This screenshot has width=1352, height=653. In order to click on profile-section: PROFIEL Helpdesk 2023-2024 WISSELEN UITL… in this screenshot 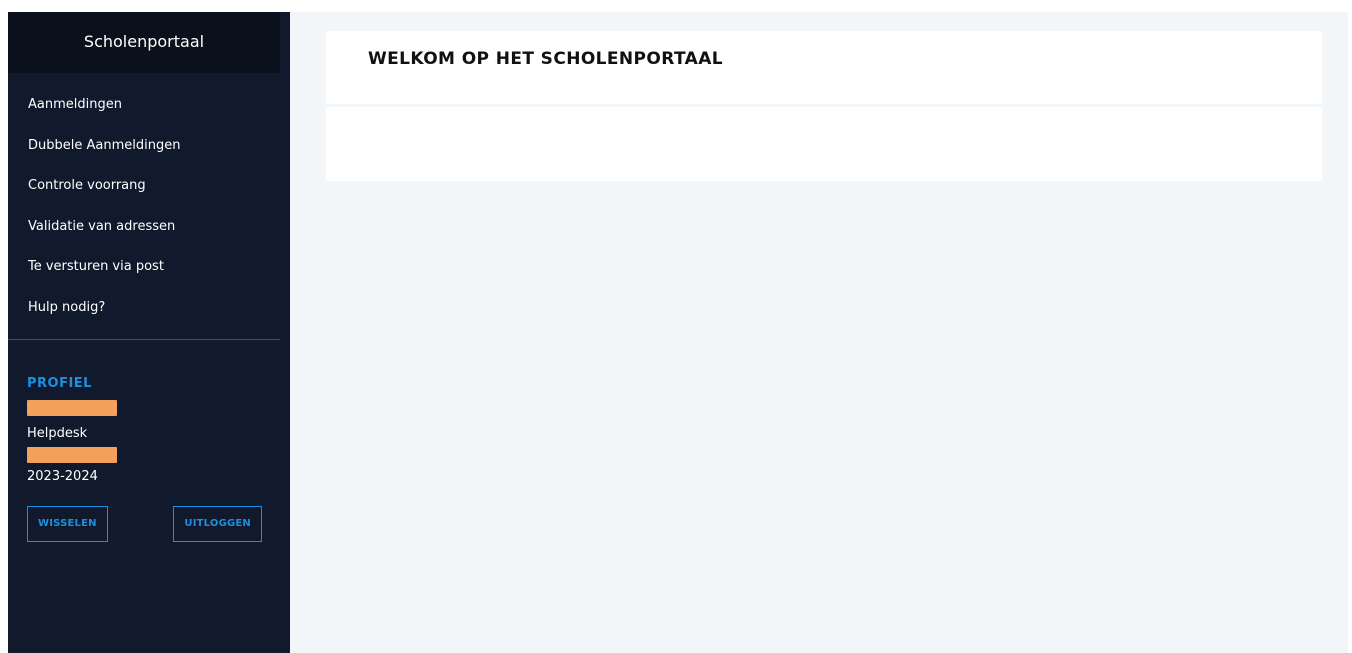, I will do `click(149, 441)`.